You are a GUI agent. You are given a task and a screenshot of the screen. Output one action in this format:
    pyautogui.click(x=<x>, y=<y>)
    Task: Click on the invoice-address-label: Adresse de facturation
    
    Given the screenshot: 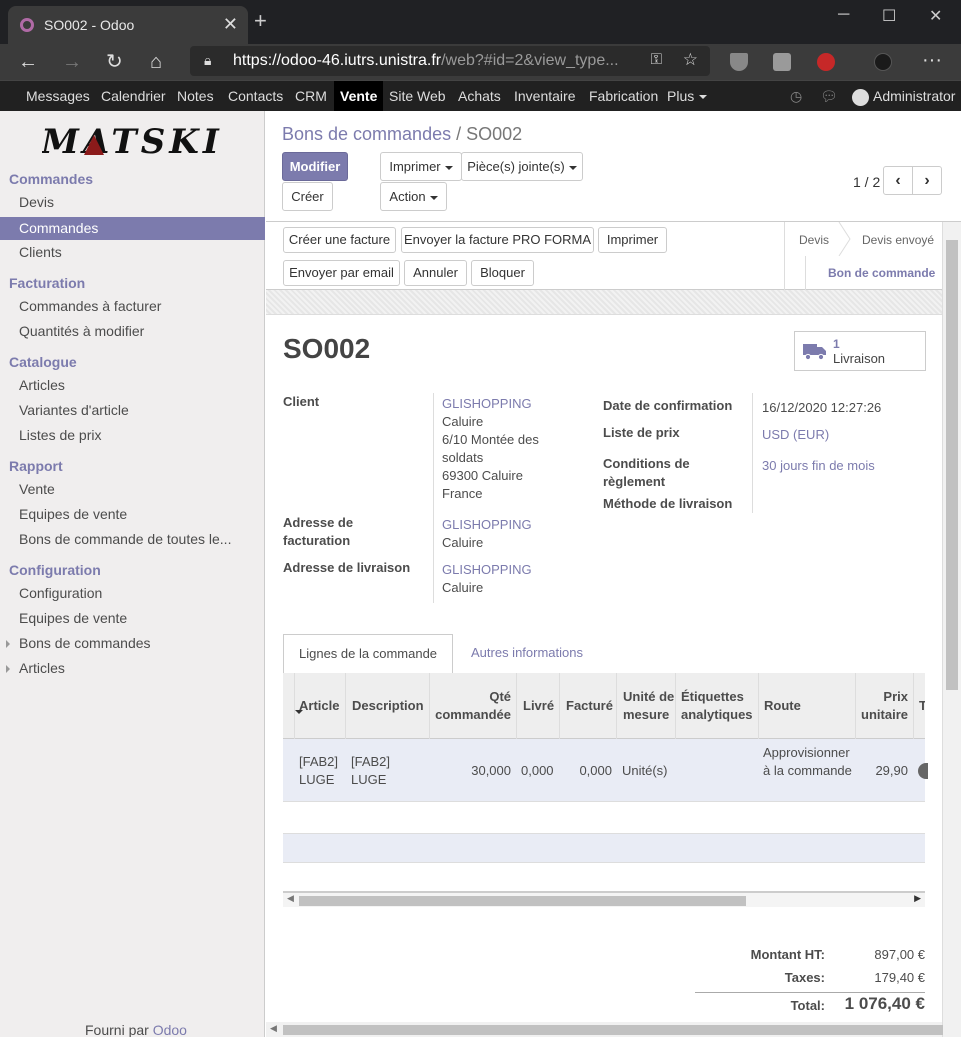 What is the action you would take?
    pyautogui.click(x=318, y=531)
    